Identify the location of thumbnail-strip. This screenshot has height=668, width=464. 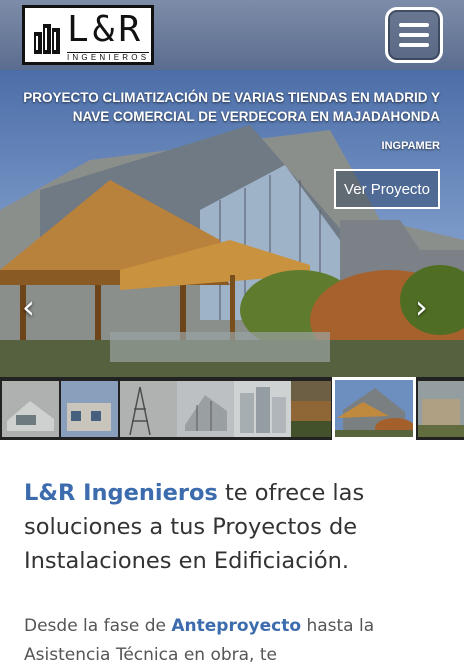
(232, 408).